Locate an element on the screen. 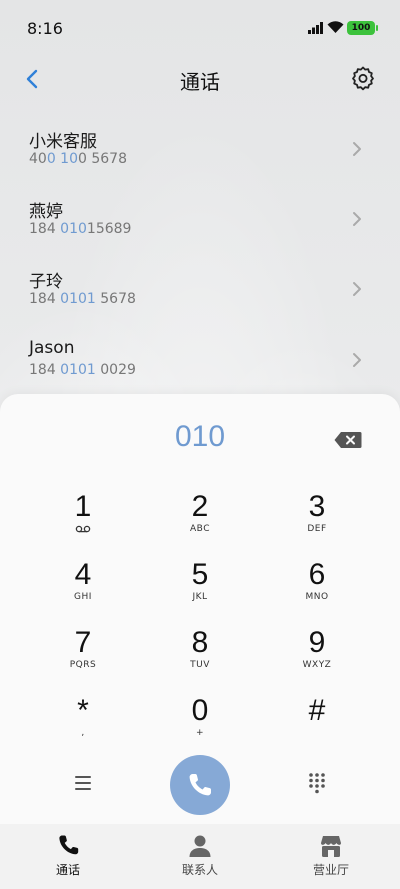 The width and height of the screenshot is (400, 889). wifi-icon is located at coordinates (335, 27).